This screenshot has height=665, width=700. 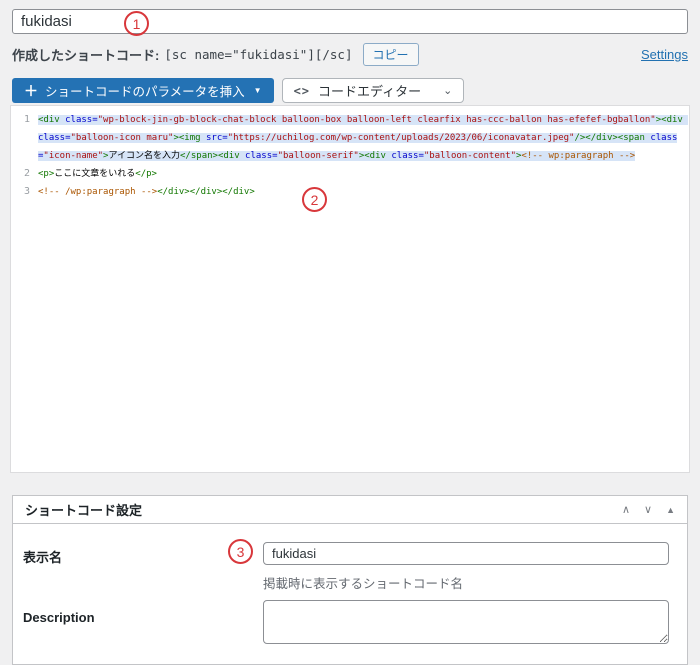 What do you see at coordinates (258, 54) in the screenshot?
I see `generated-shortcode-value: [sc name="fukidasi"][/sc]` at bounding box center [258, 54].